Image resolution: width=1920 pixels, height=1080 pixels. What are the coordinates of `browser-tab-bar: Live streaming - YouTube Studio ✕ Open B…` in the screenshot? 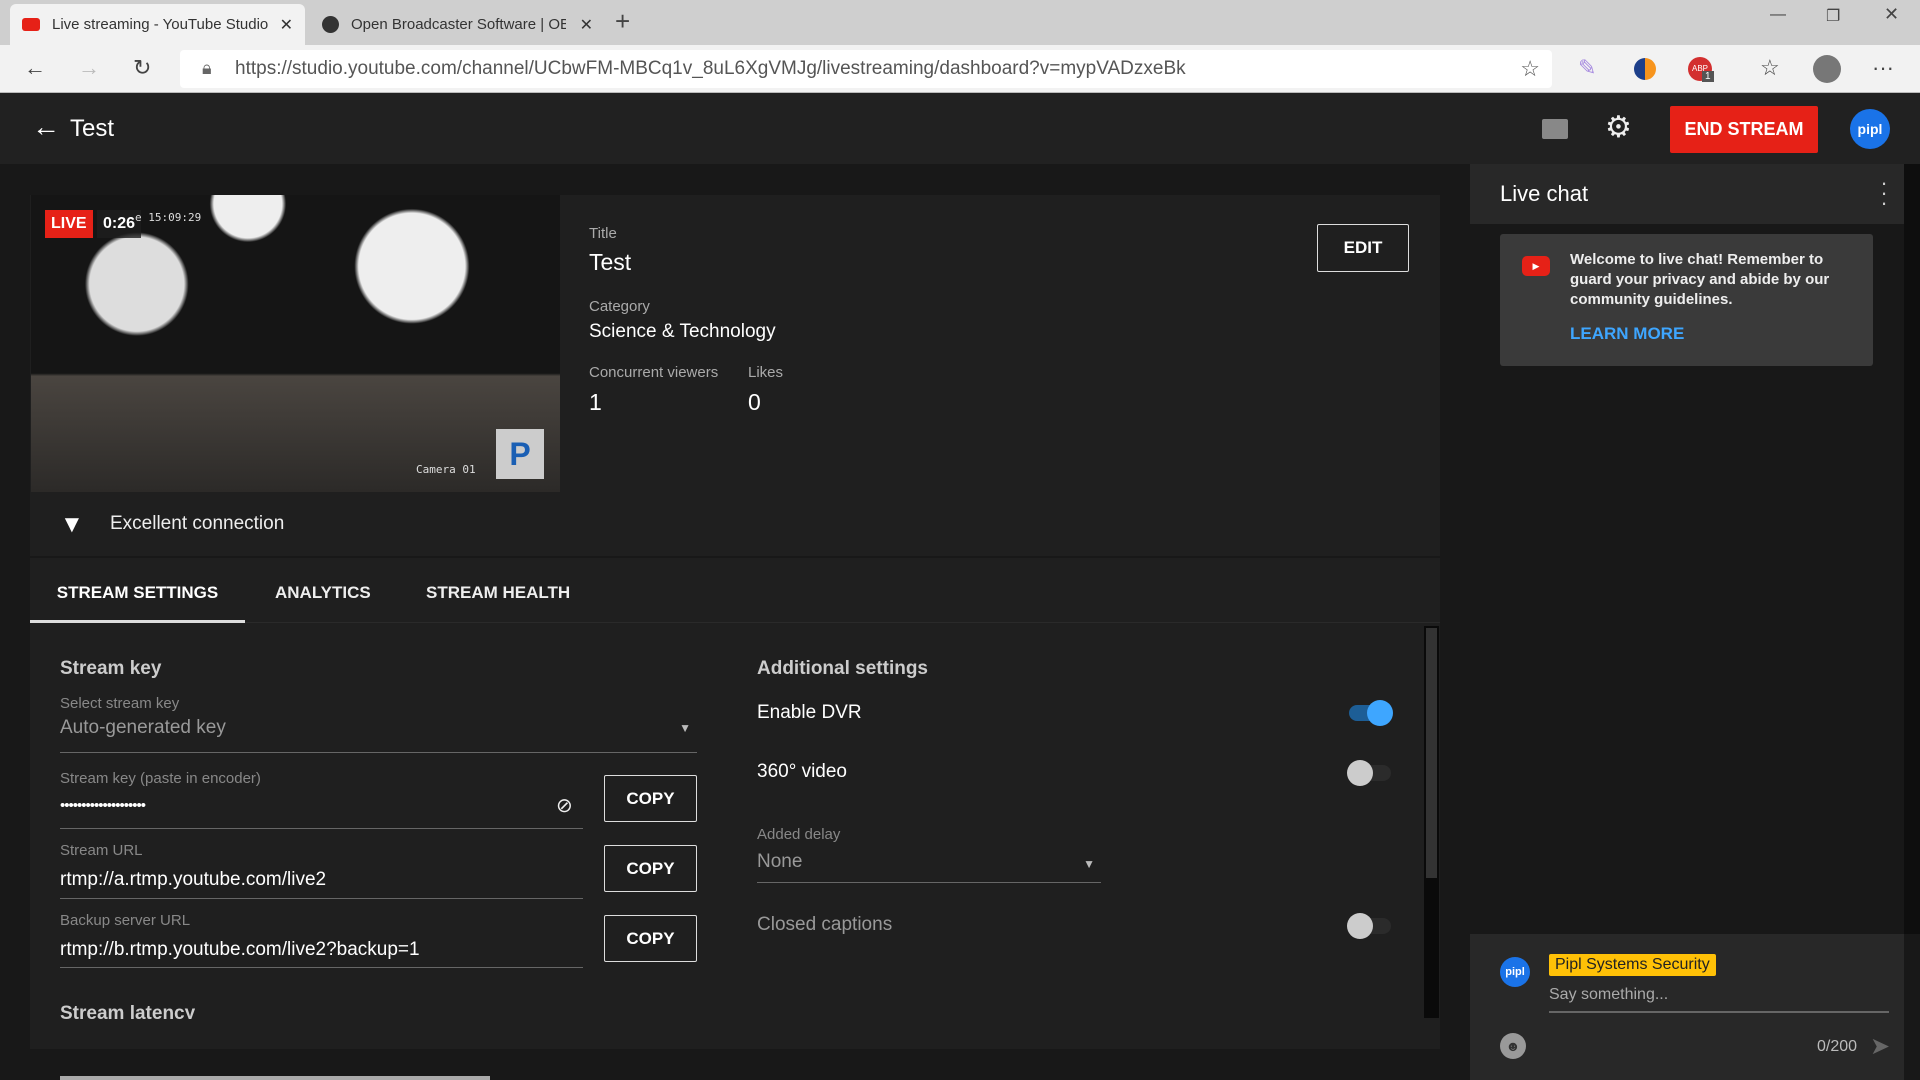 It's located at (960, 22).